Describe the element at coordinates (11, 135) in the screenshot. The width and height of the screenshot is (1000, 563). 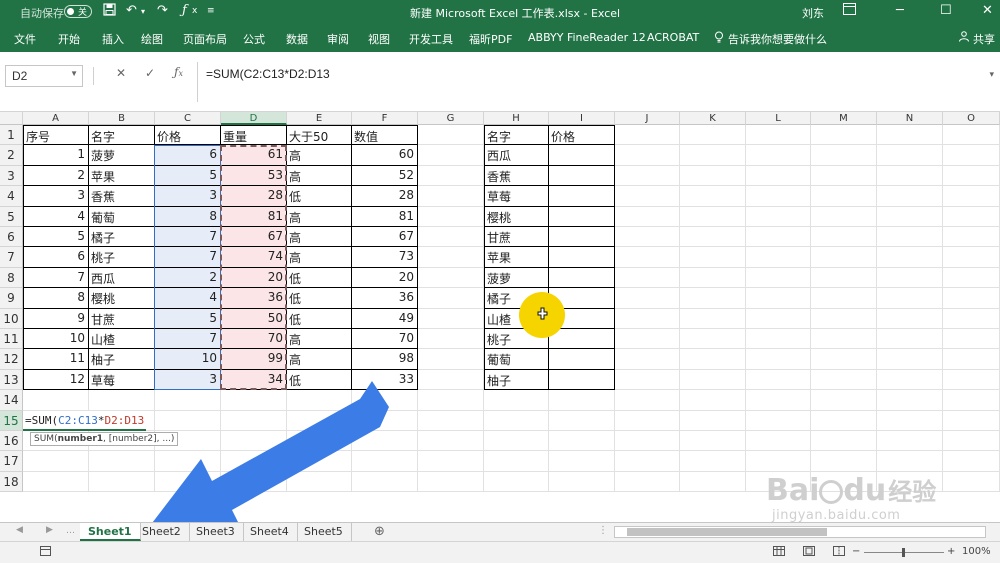
I see `row-header: 1` at that location.